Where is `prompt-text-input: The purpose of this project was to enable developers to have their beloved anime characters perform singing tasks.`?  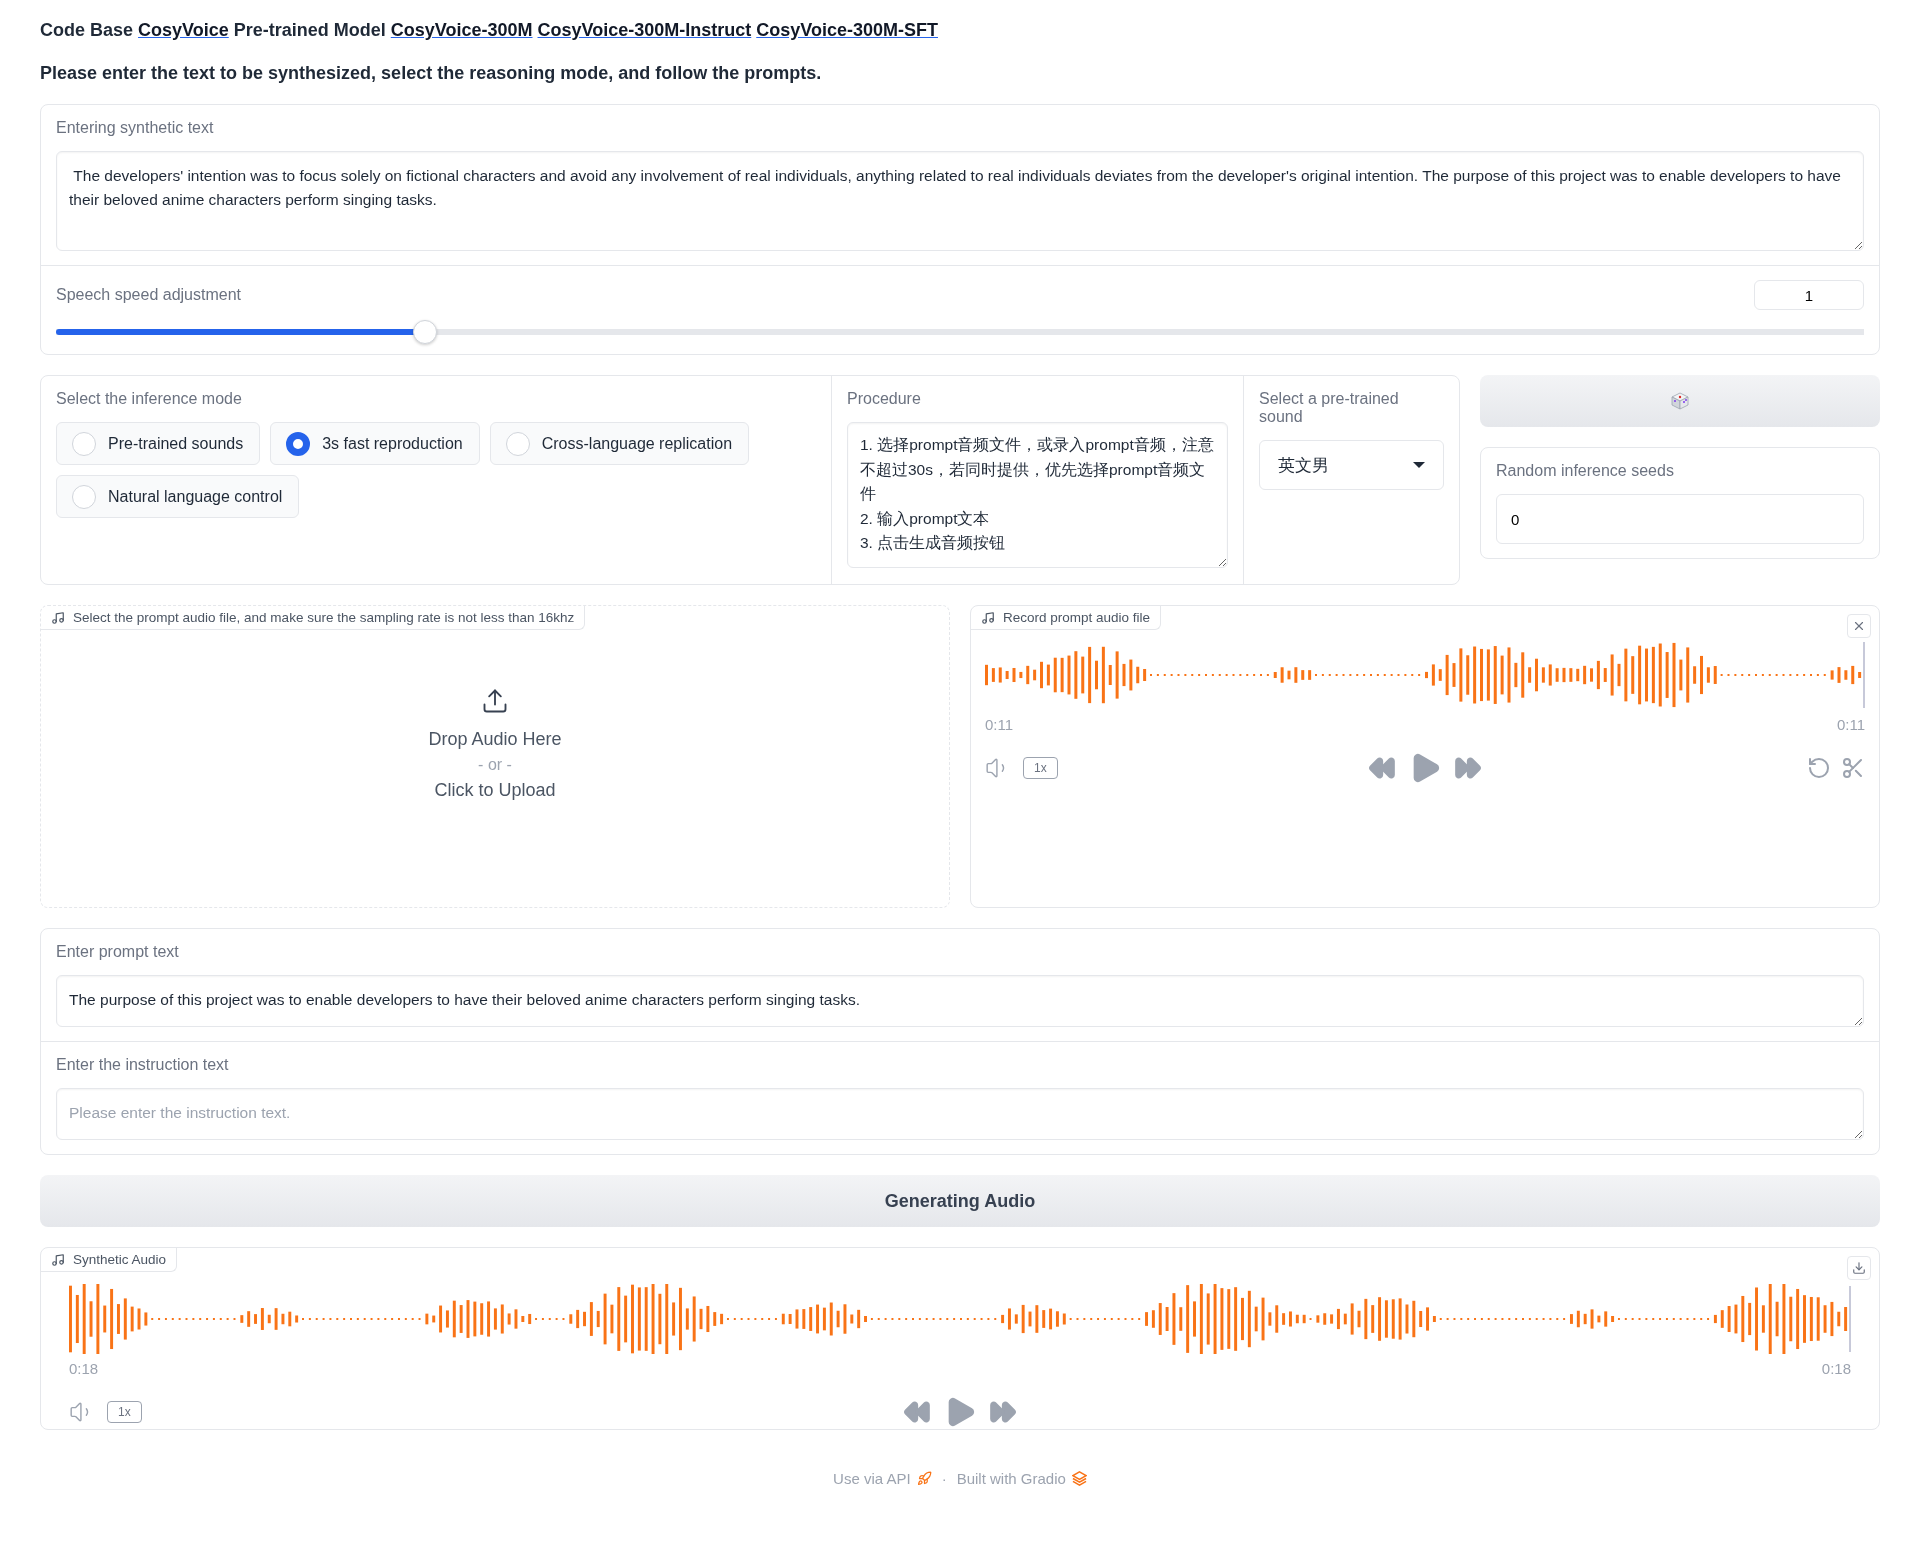 prompt-text-input: The purpose of this project was to enable developers to have their beloved anime characters perform singing tasks. is located at coordinates (960, 1001).